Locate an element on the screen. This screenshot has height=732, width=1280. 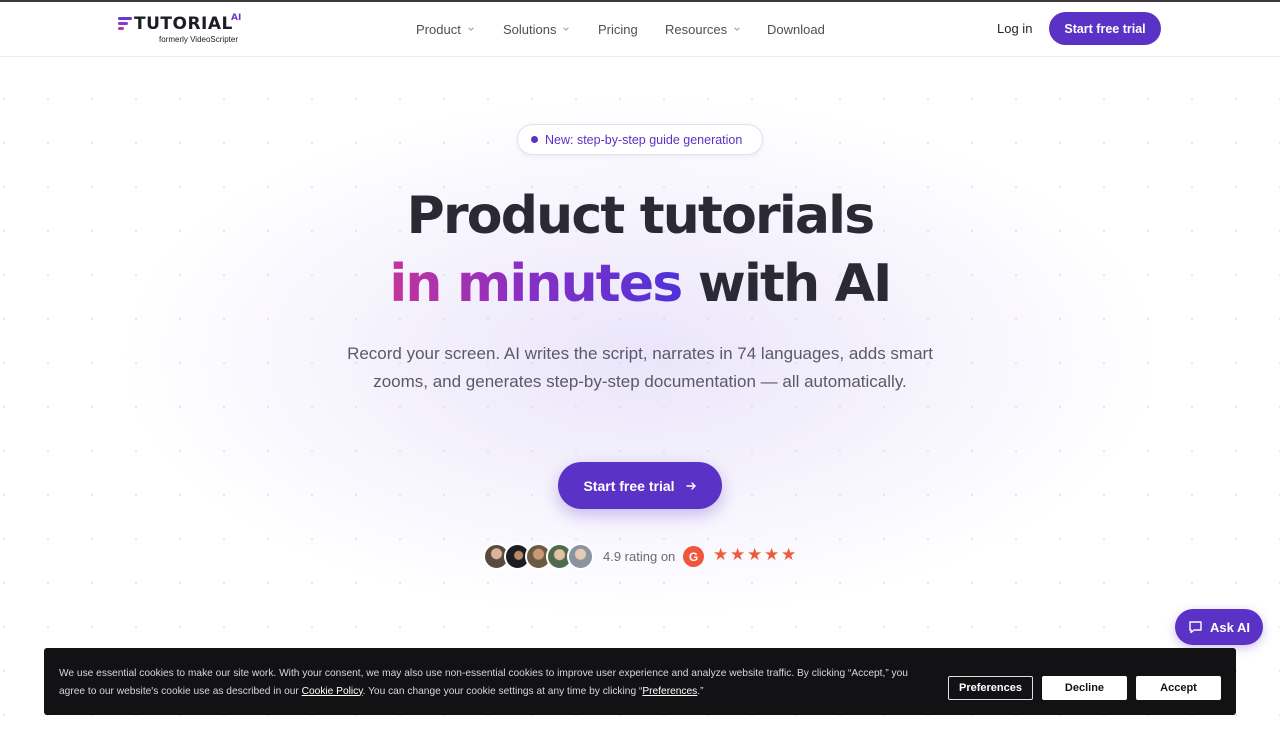
nav-item-label: Product is located at coordinates (438, 29).